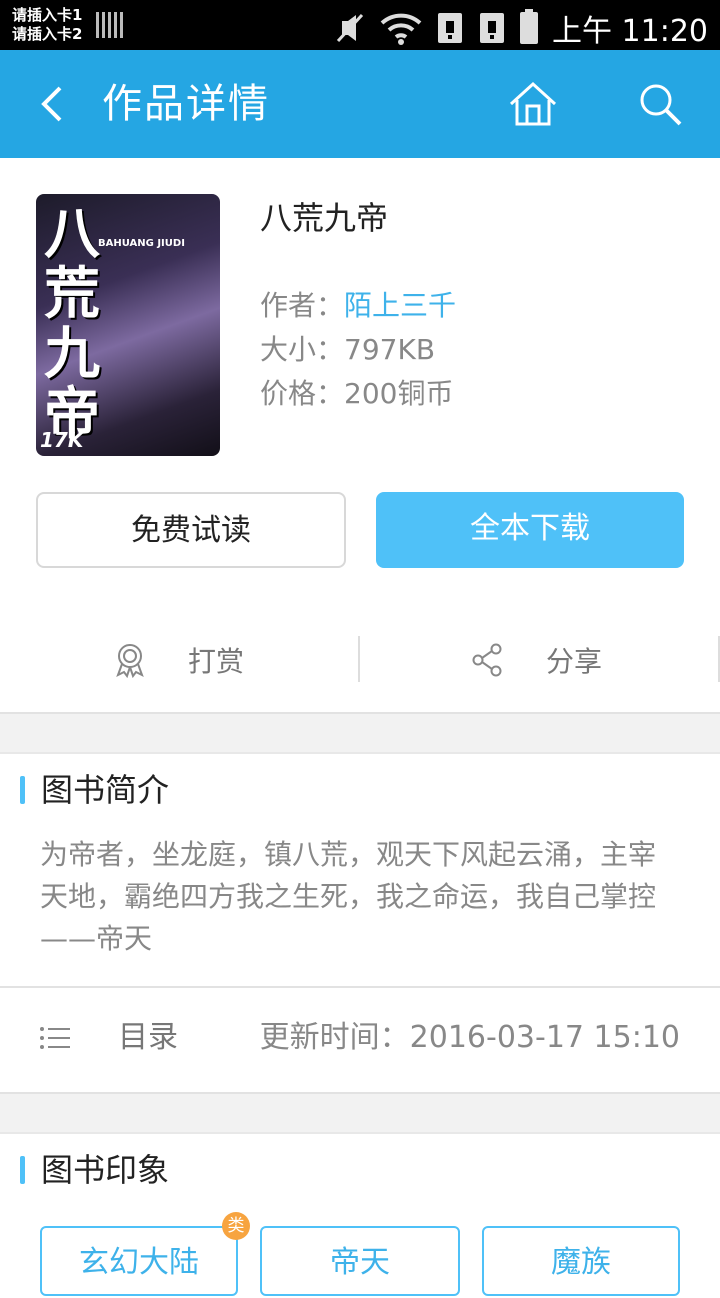 This screenshot has width=720, height=1298. Describe the element at coordinates (302, 349) in the screenshot. I see `size-label: 大小：` at that location.